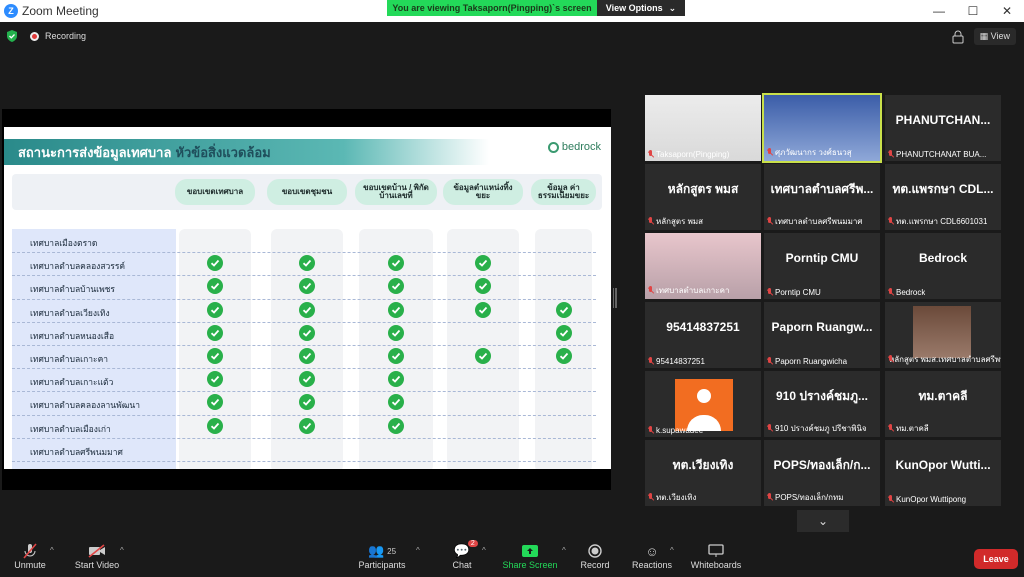  I want to click on participant-display-name: ทม.ตาคลี, so click(943, 395).